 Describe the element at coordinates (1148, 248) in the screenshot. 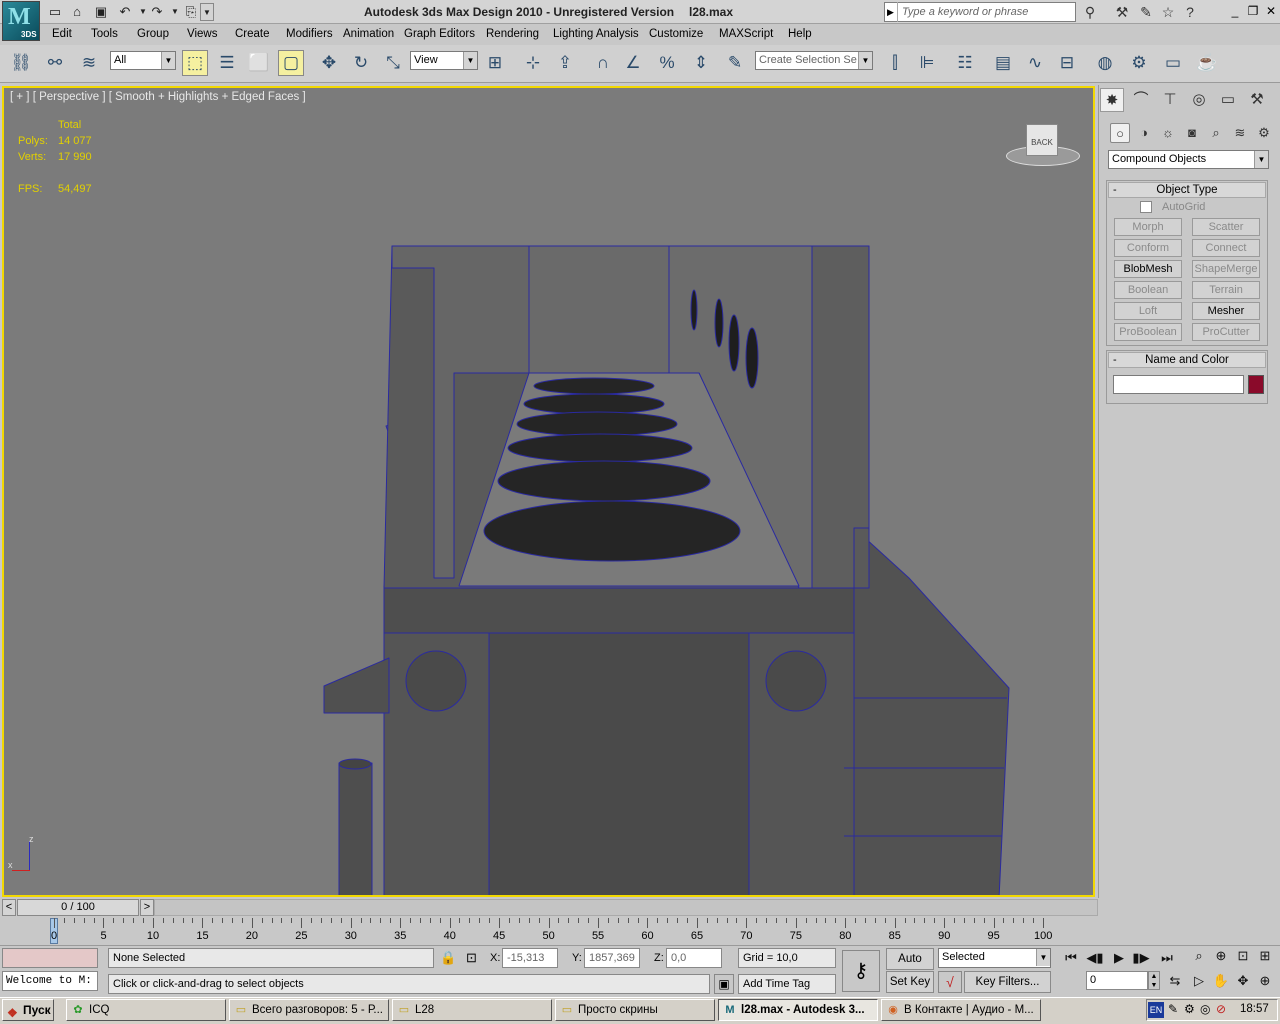

I see `conform-button: Conform` at that location.